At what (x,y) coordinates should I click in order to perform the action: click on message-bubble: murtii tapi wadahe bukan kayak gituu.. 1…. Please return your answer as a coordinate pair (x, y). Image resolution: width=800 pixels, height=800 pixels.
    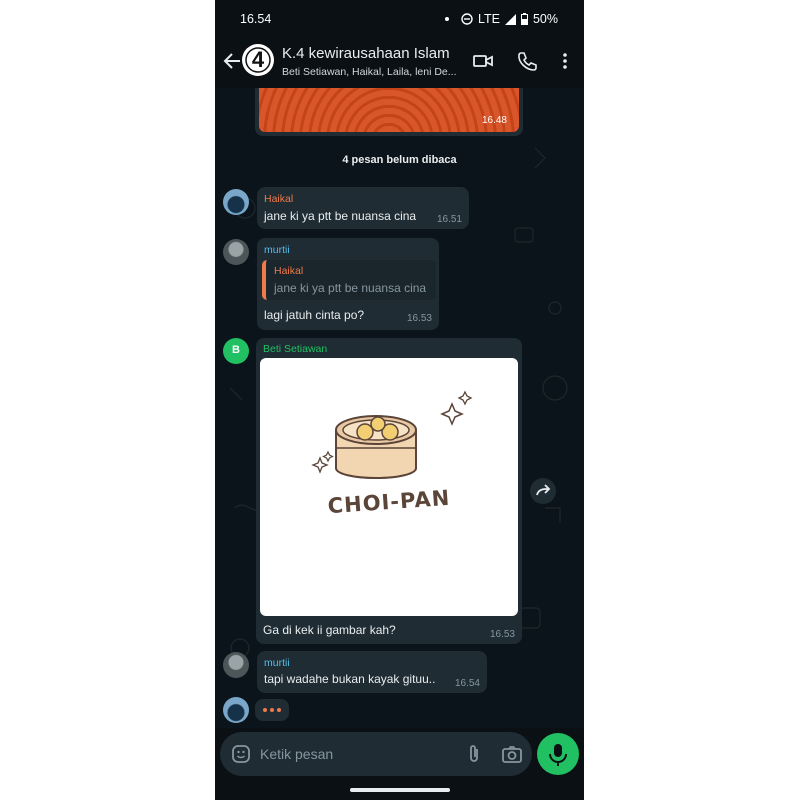
    Looking at the image, I should click on (372, 672).